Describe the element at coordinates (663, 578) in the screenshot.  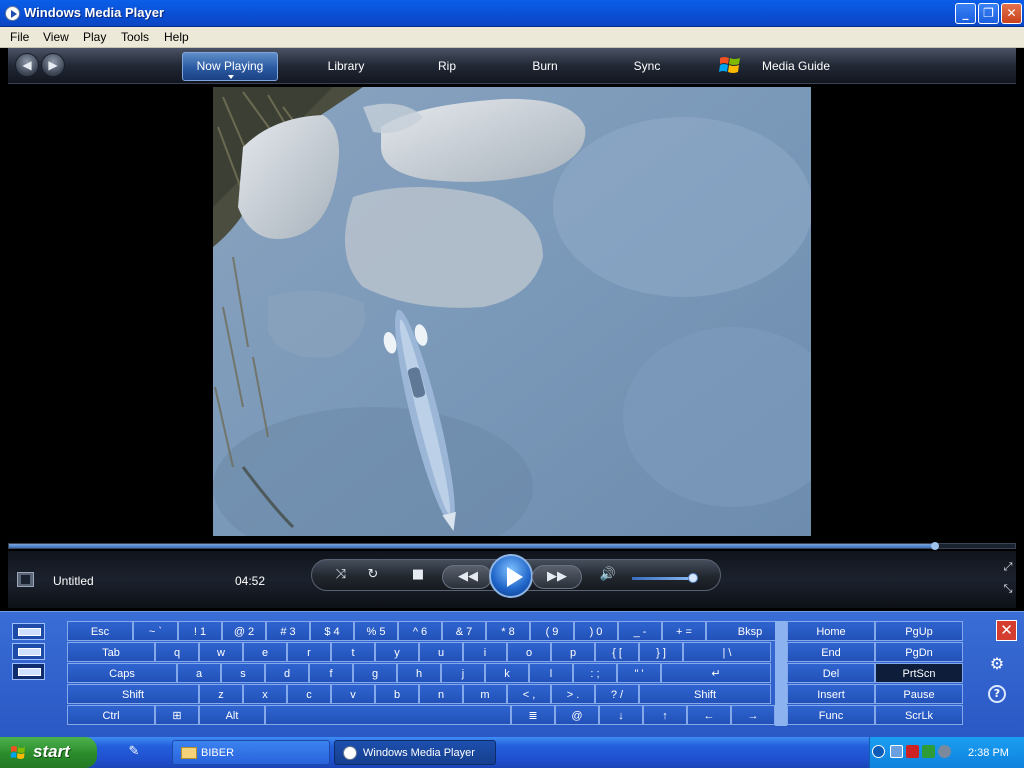
I see `volume-slider` at that location.